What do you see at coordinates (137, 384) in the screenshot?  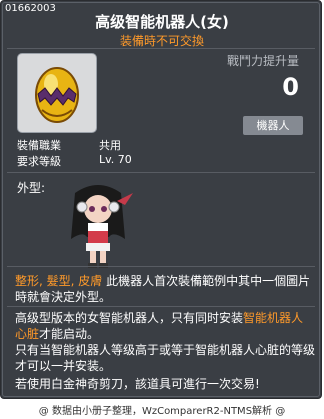 I see `scissors-trade-note: 若使用白金神奇剪刀，該道具可進行一次交易!` at bounding box center [137, 384].